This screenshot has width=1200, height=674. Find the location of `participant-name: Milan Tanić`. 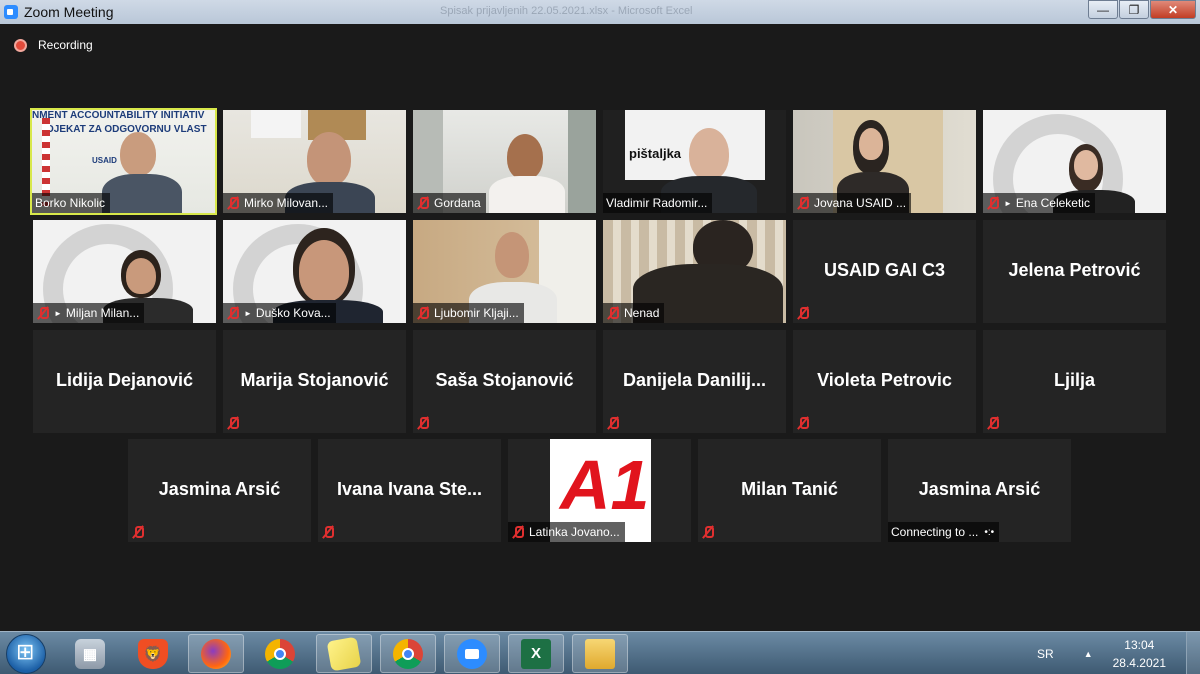

participant-name: Milan Tanić is located at coordinates (789, 489).